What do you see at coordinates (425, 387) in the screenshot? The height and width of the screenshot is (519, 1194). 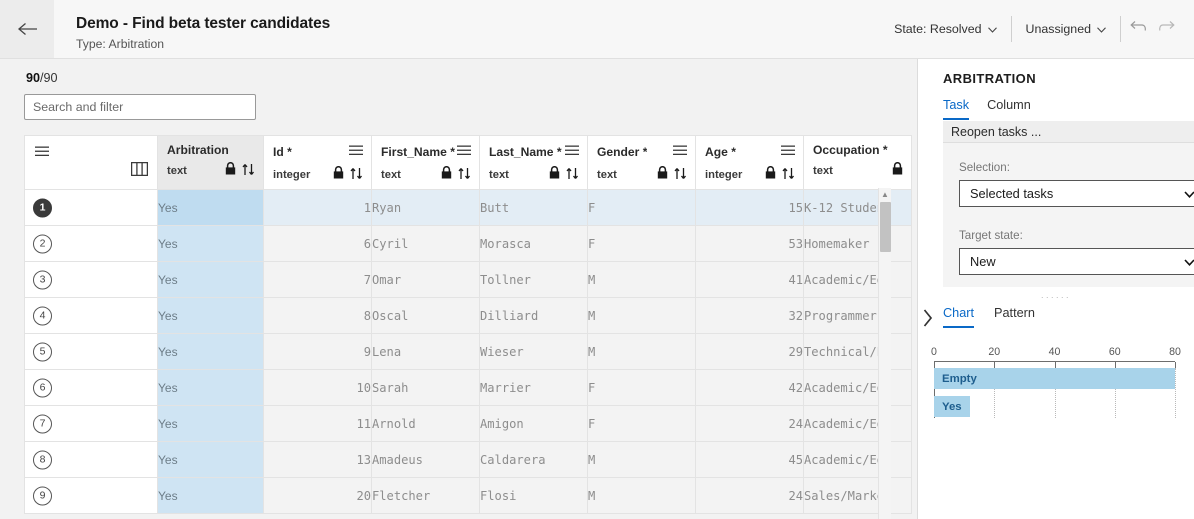 I see `cell-first-name: Sarah` at bounding box center [425, 387].